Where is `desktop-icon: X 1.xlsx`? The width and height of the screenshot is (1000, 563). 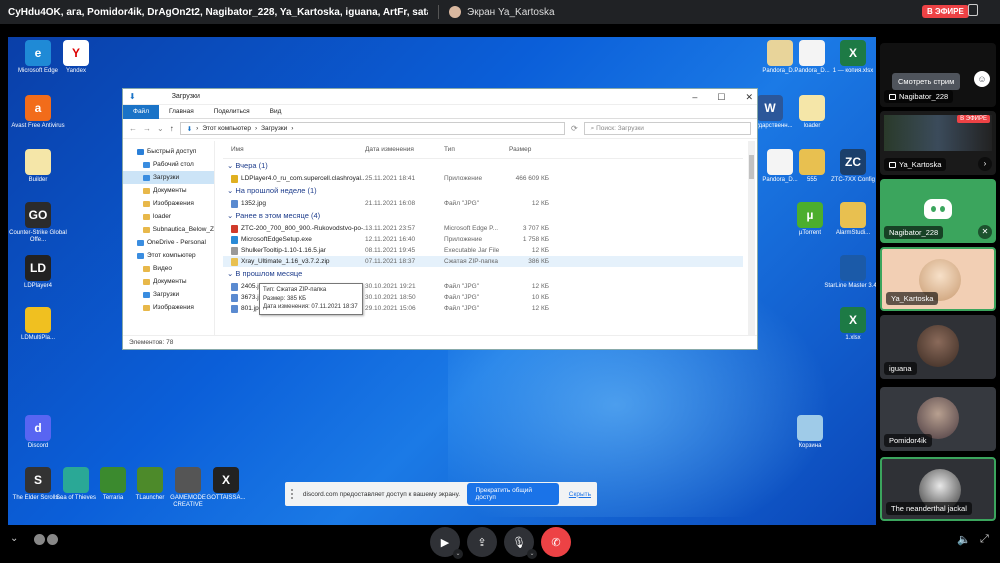
desktop-icon: X 1.xlsx is located at coordinates (849, 324).